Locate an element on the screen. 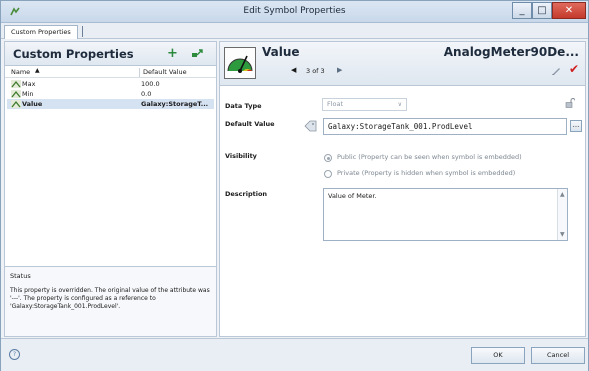 This screenshot has width=589, height=371. tab-strip: Custom Properties is located at coordinates (294, 31).